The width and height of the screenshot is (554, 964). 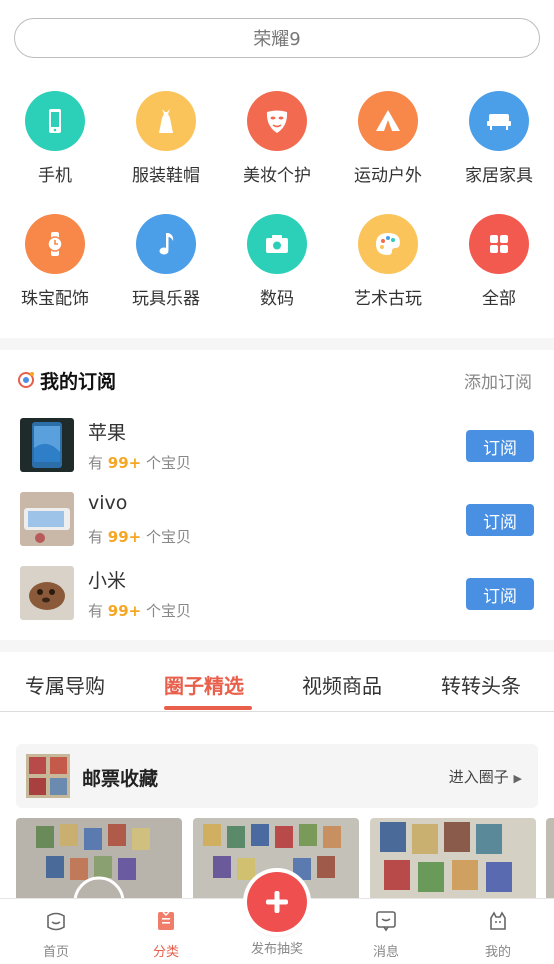 I want to click on category-item-phone: 手机, so click(x=55, y=146).